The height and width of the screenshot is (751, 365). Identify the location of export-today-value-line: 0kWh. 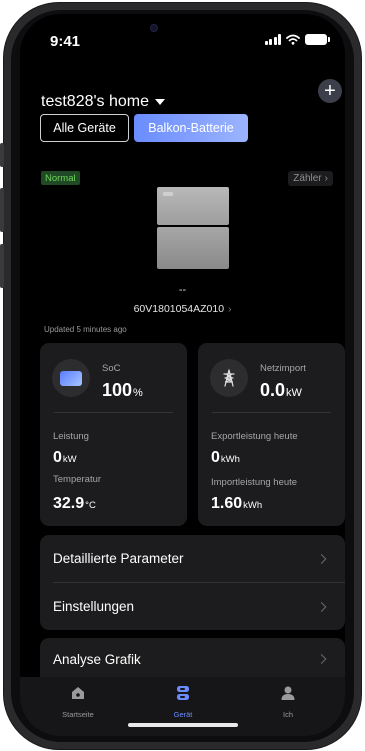
(225, 458).